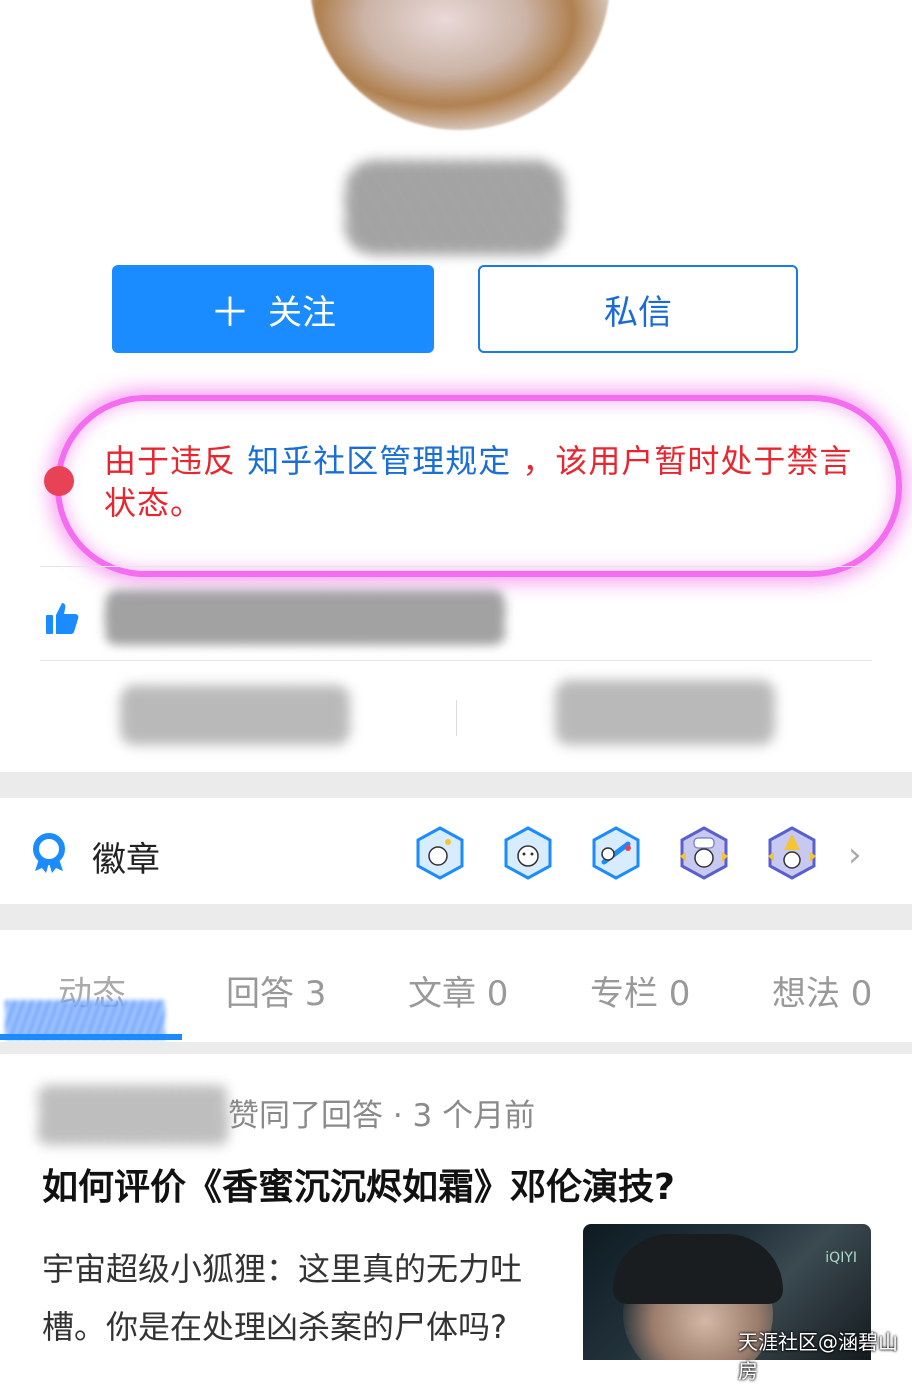  I want to click on blurred-username, so click(455, 207).